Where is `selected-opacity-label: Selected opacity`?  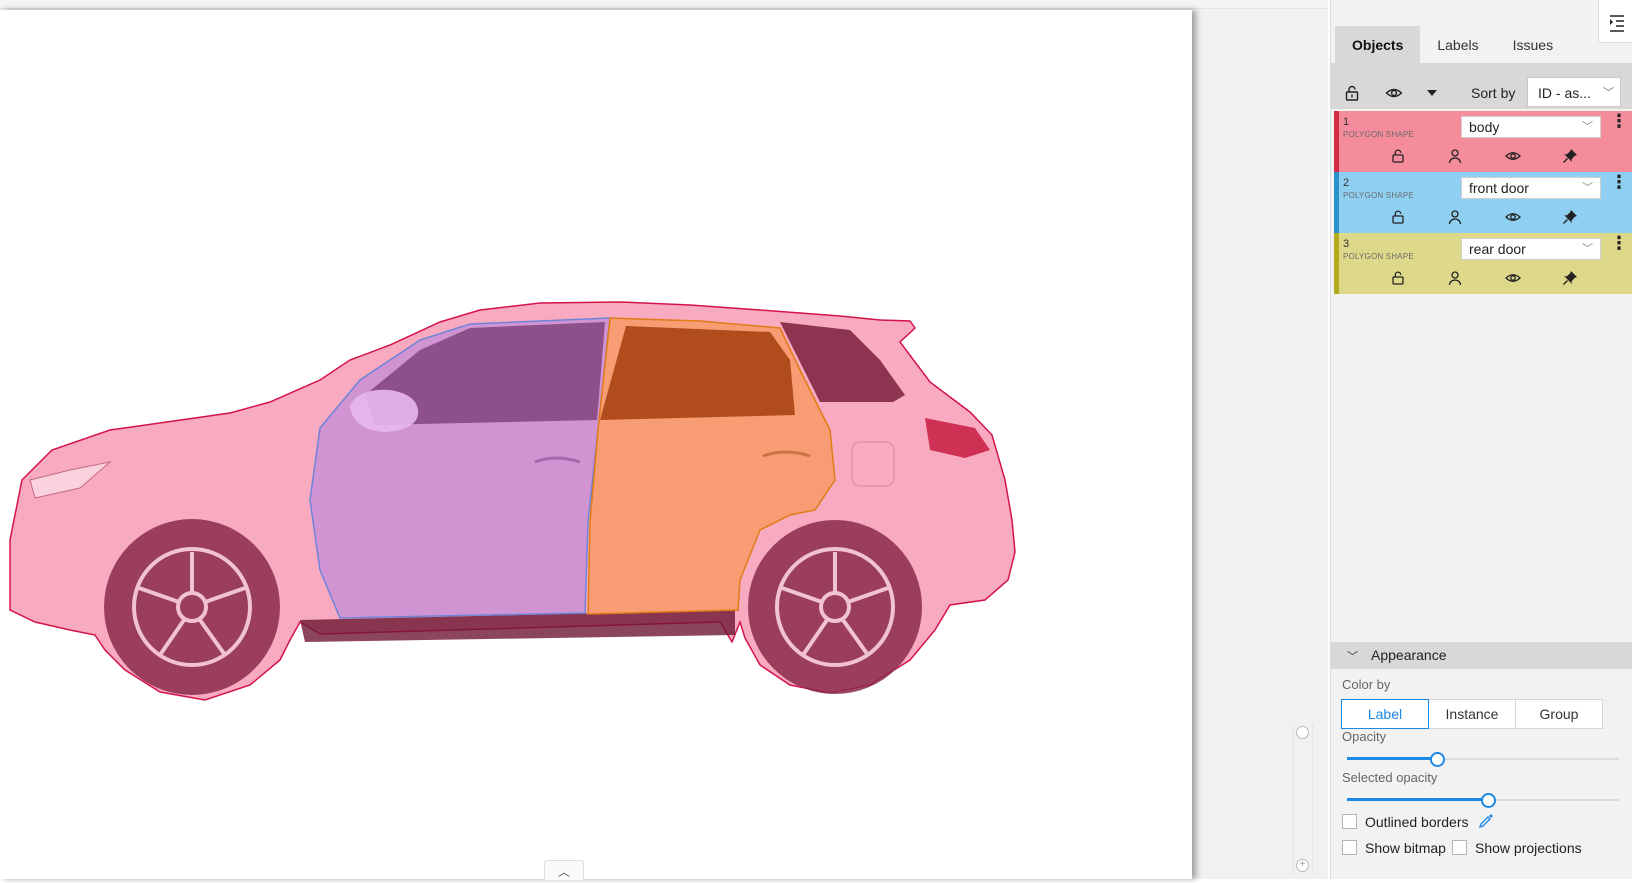 selected-opacity-label: Selected opacity is located at coordinates (1390, 777).